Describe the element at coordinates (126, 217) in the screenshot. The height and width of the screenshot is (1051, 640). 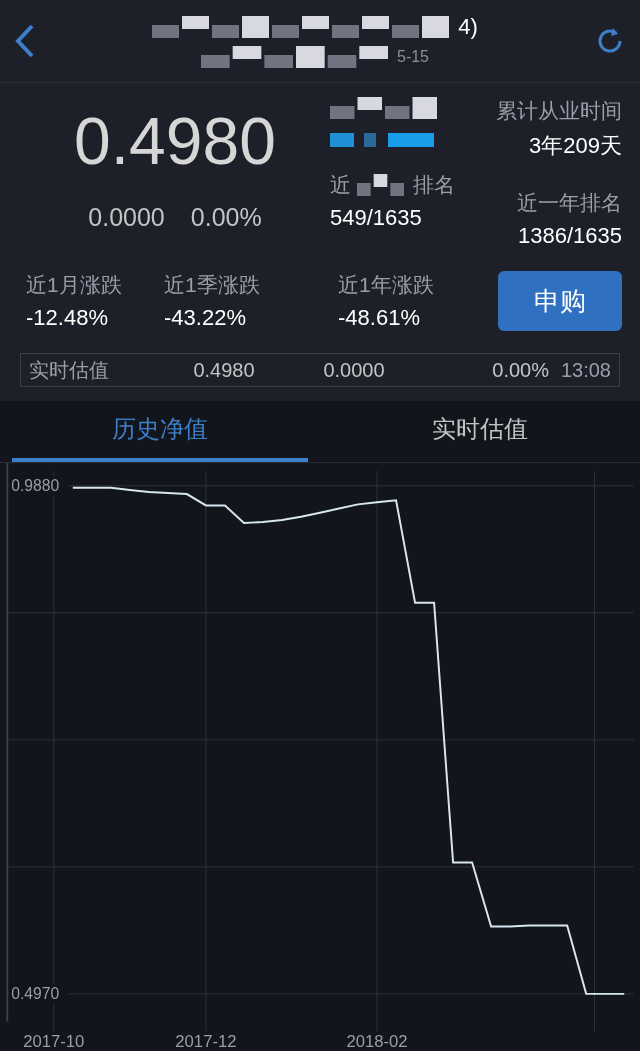
I see `nav-change: 0.0000` at that location.